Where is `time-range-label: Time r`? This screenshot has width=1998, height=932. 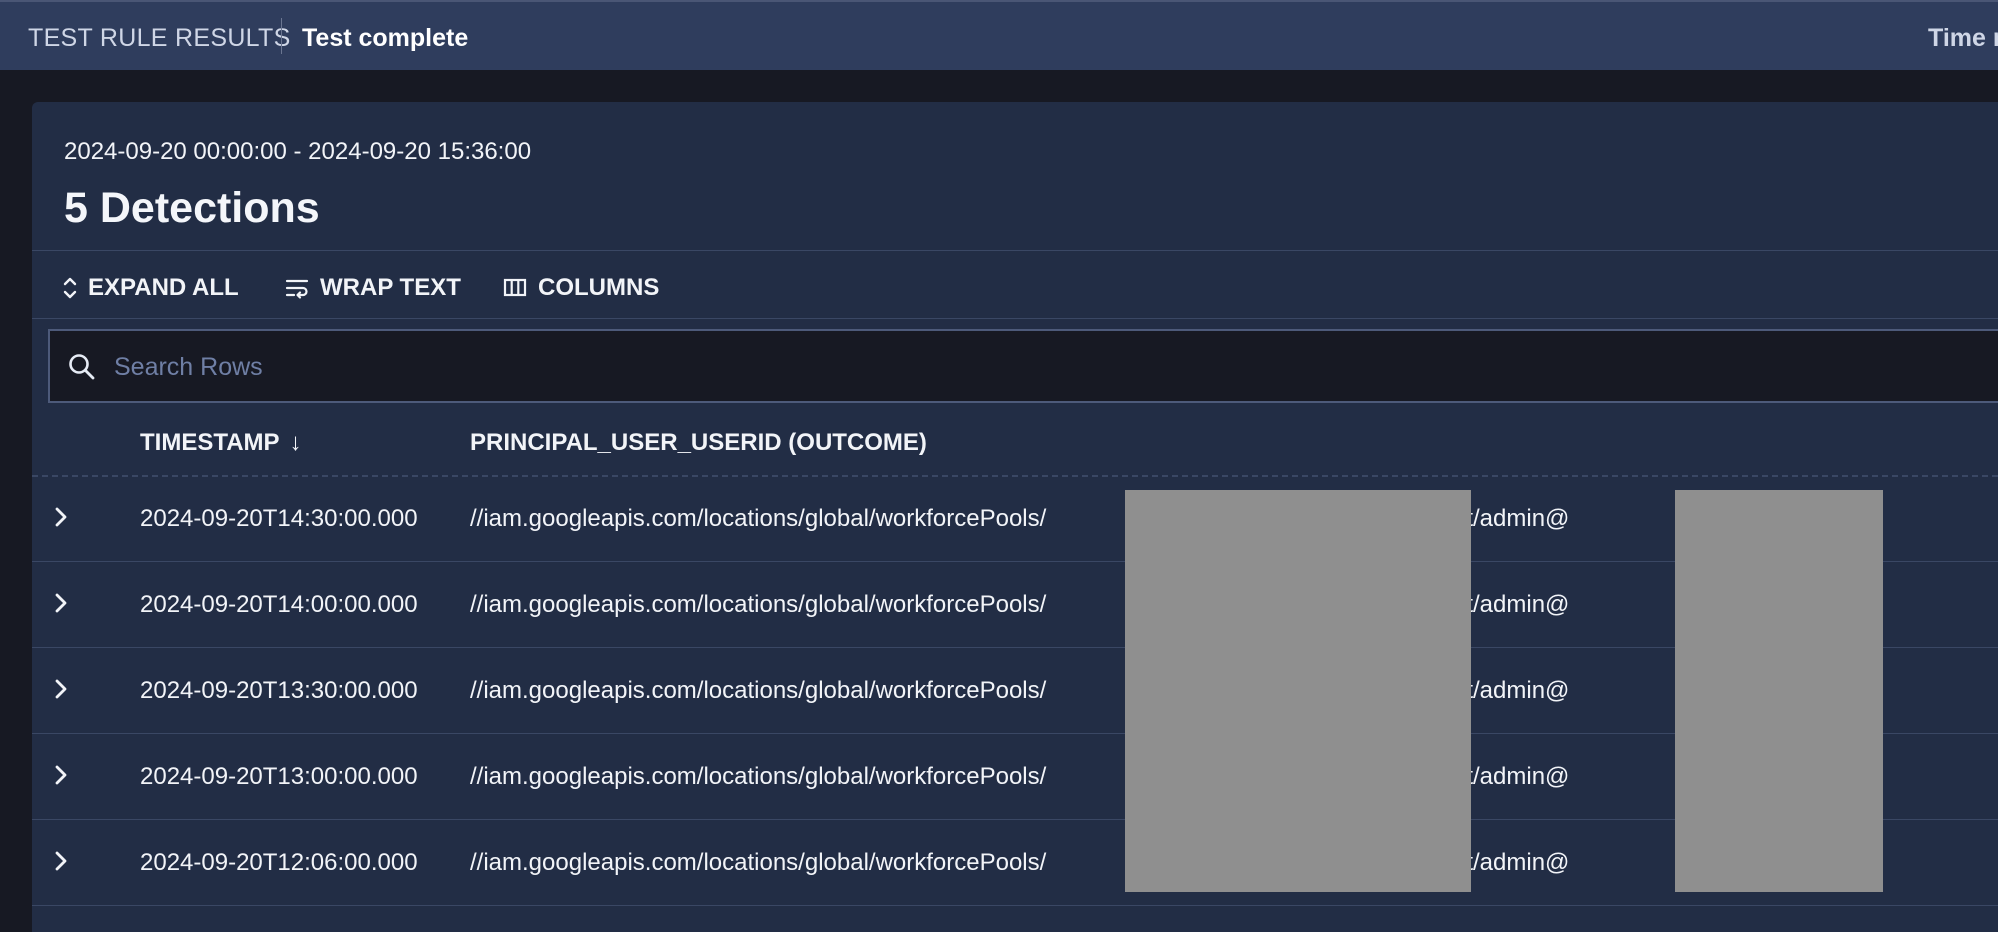 time-range-label: Time r is located at coordinates (1963, 38).